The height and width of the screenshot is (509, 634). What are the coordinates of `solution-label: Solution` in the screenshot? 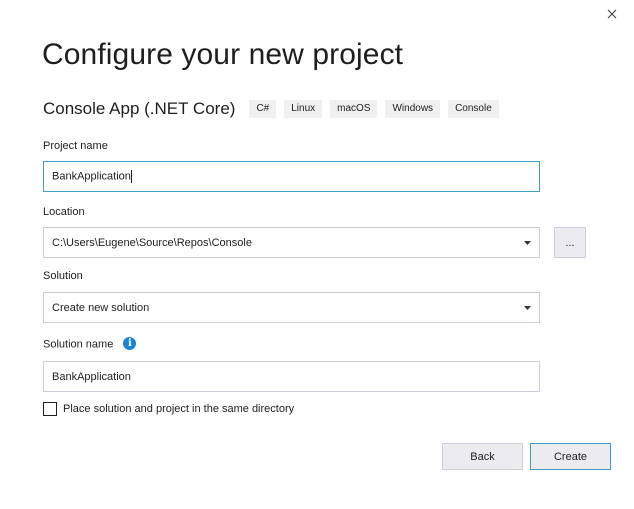 It's located at (63, 276).